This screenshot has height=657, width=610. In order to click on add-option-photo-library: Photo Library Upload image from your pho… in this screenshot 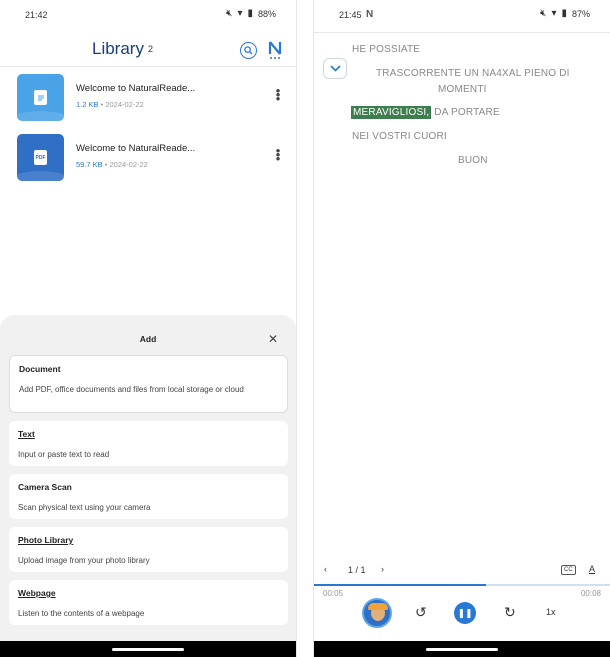, I will do `click(148, 549)`.